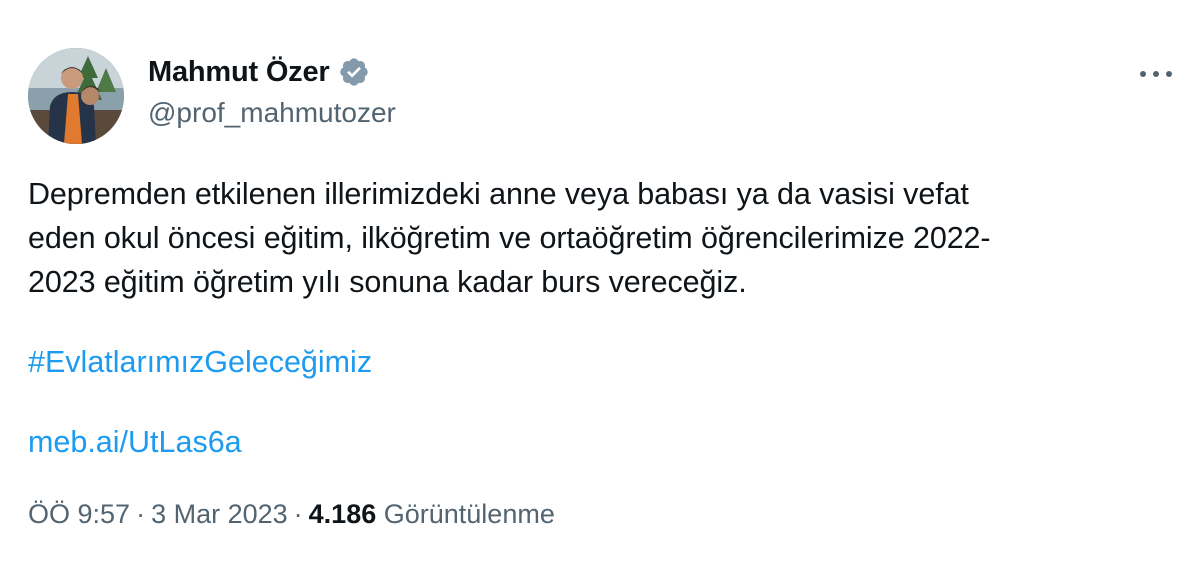  I want to click on hashtag-link: #EvlatlarımızGeleceğimiz, so click(200, 362).